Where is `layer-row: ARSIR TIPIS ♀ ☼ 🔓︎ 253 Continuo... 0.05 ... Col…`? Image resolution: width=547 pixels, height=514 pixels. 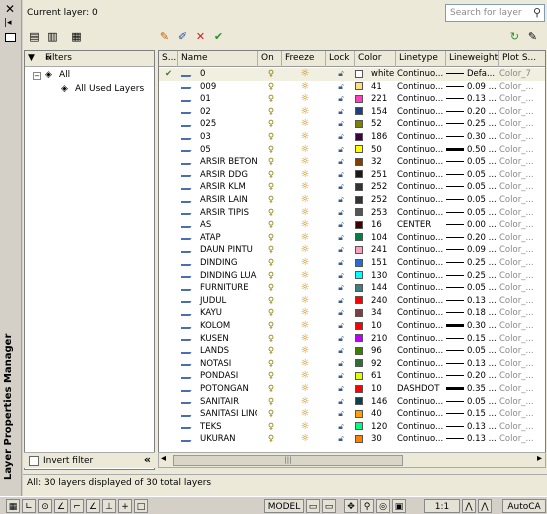
layer-row: ARSIR TIPIS ♀ ☼ 🔓︎ 253 Continuo... 0.05 ... Col… is located at coordinates (352, 213).